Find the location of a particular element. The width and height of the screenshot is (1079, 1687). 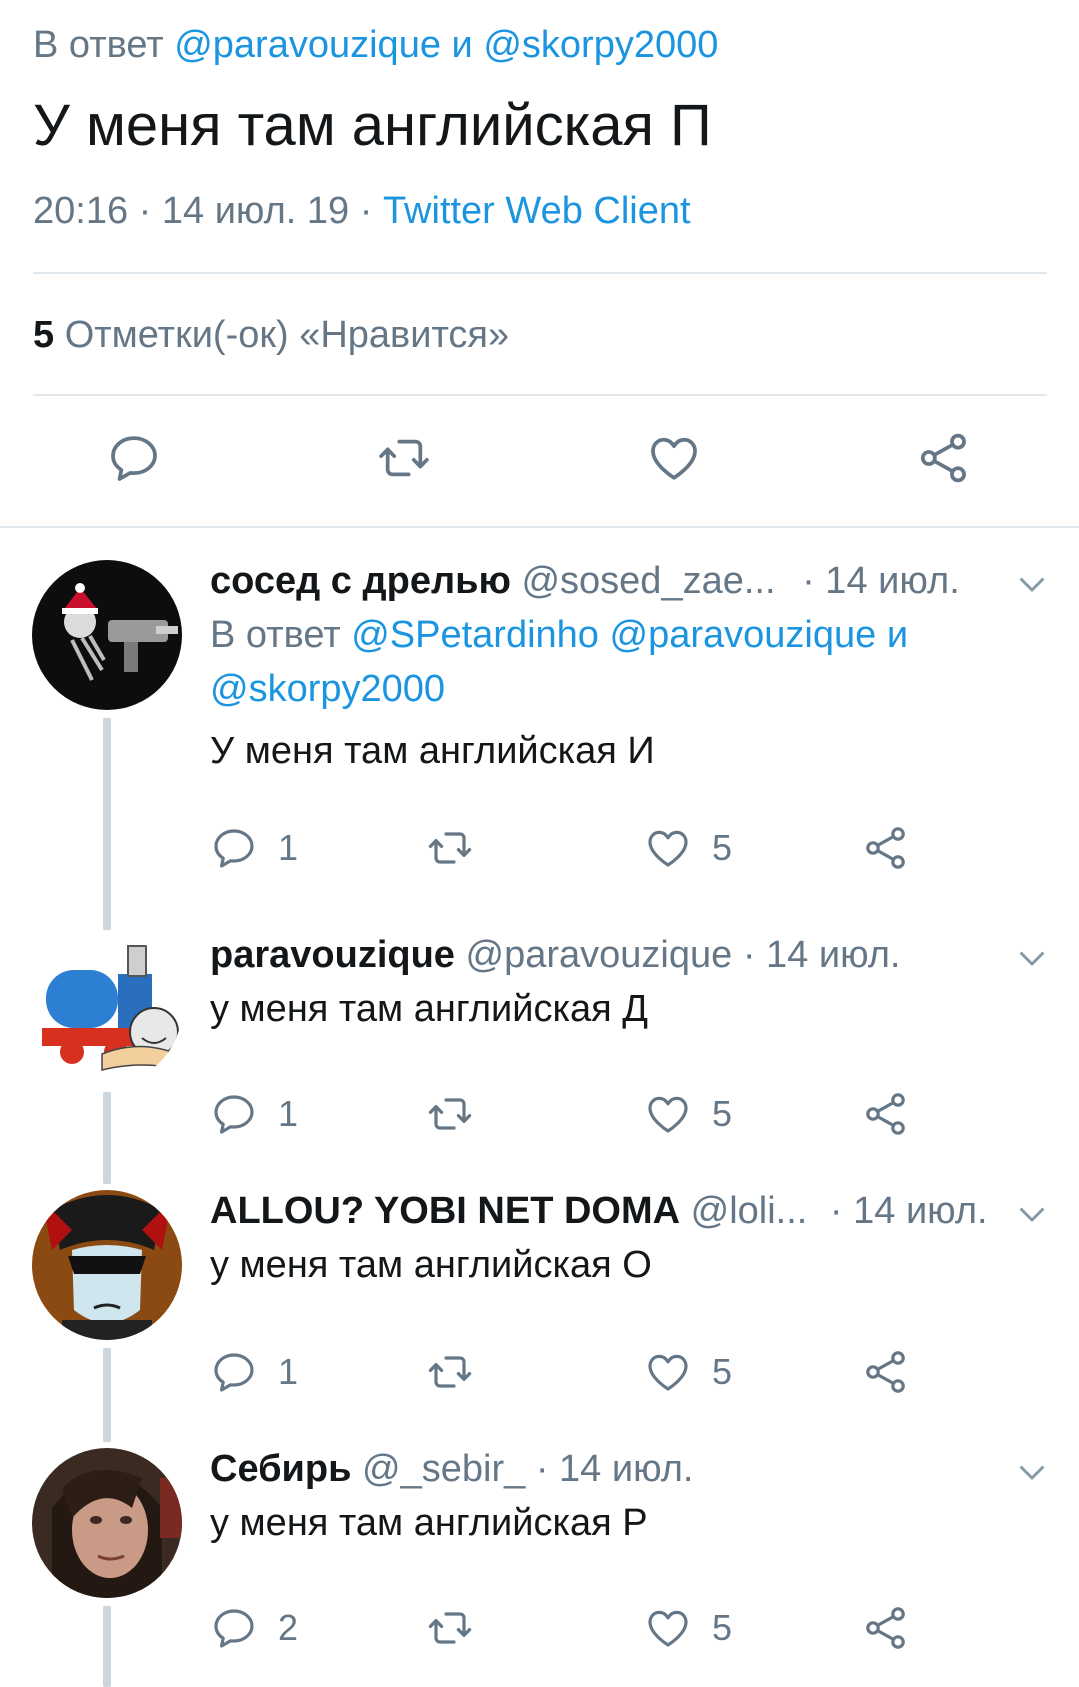

reply-text: у меня там английская Д is located at coordinates (429, 1009).